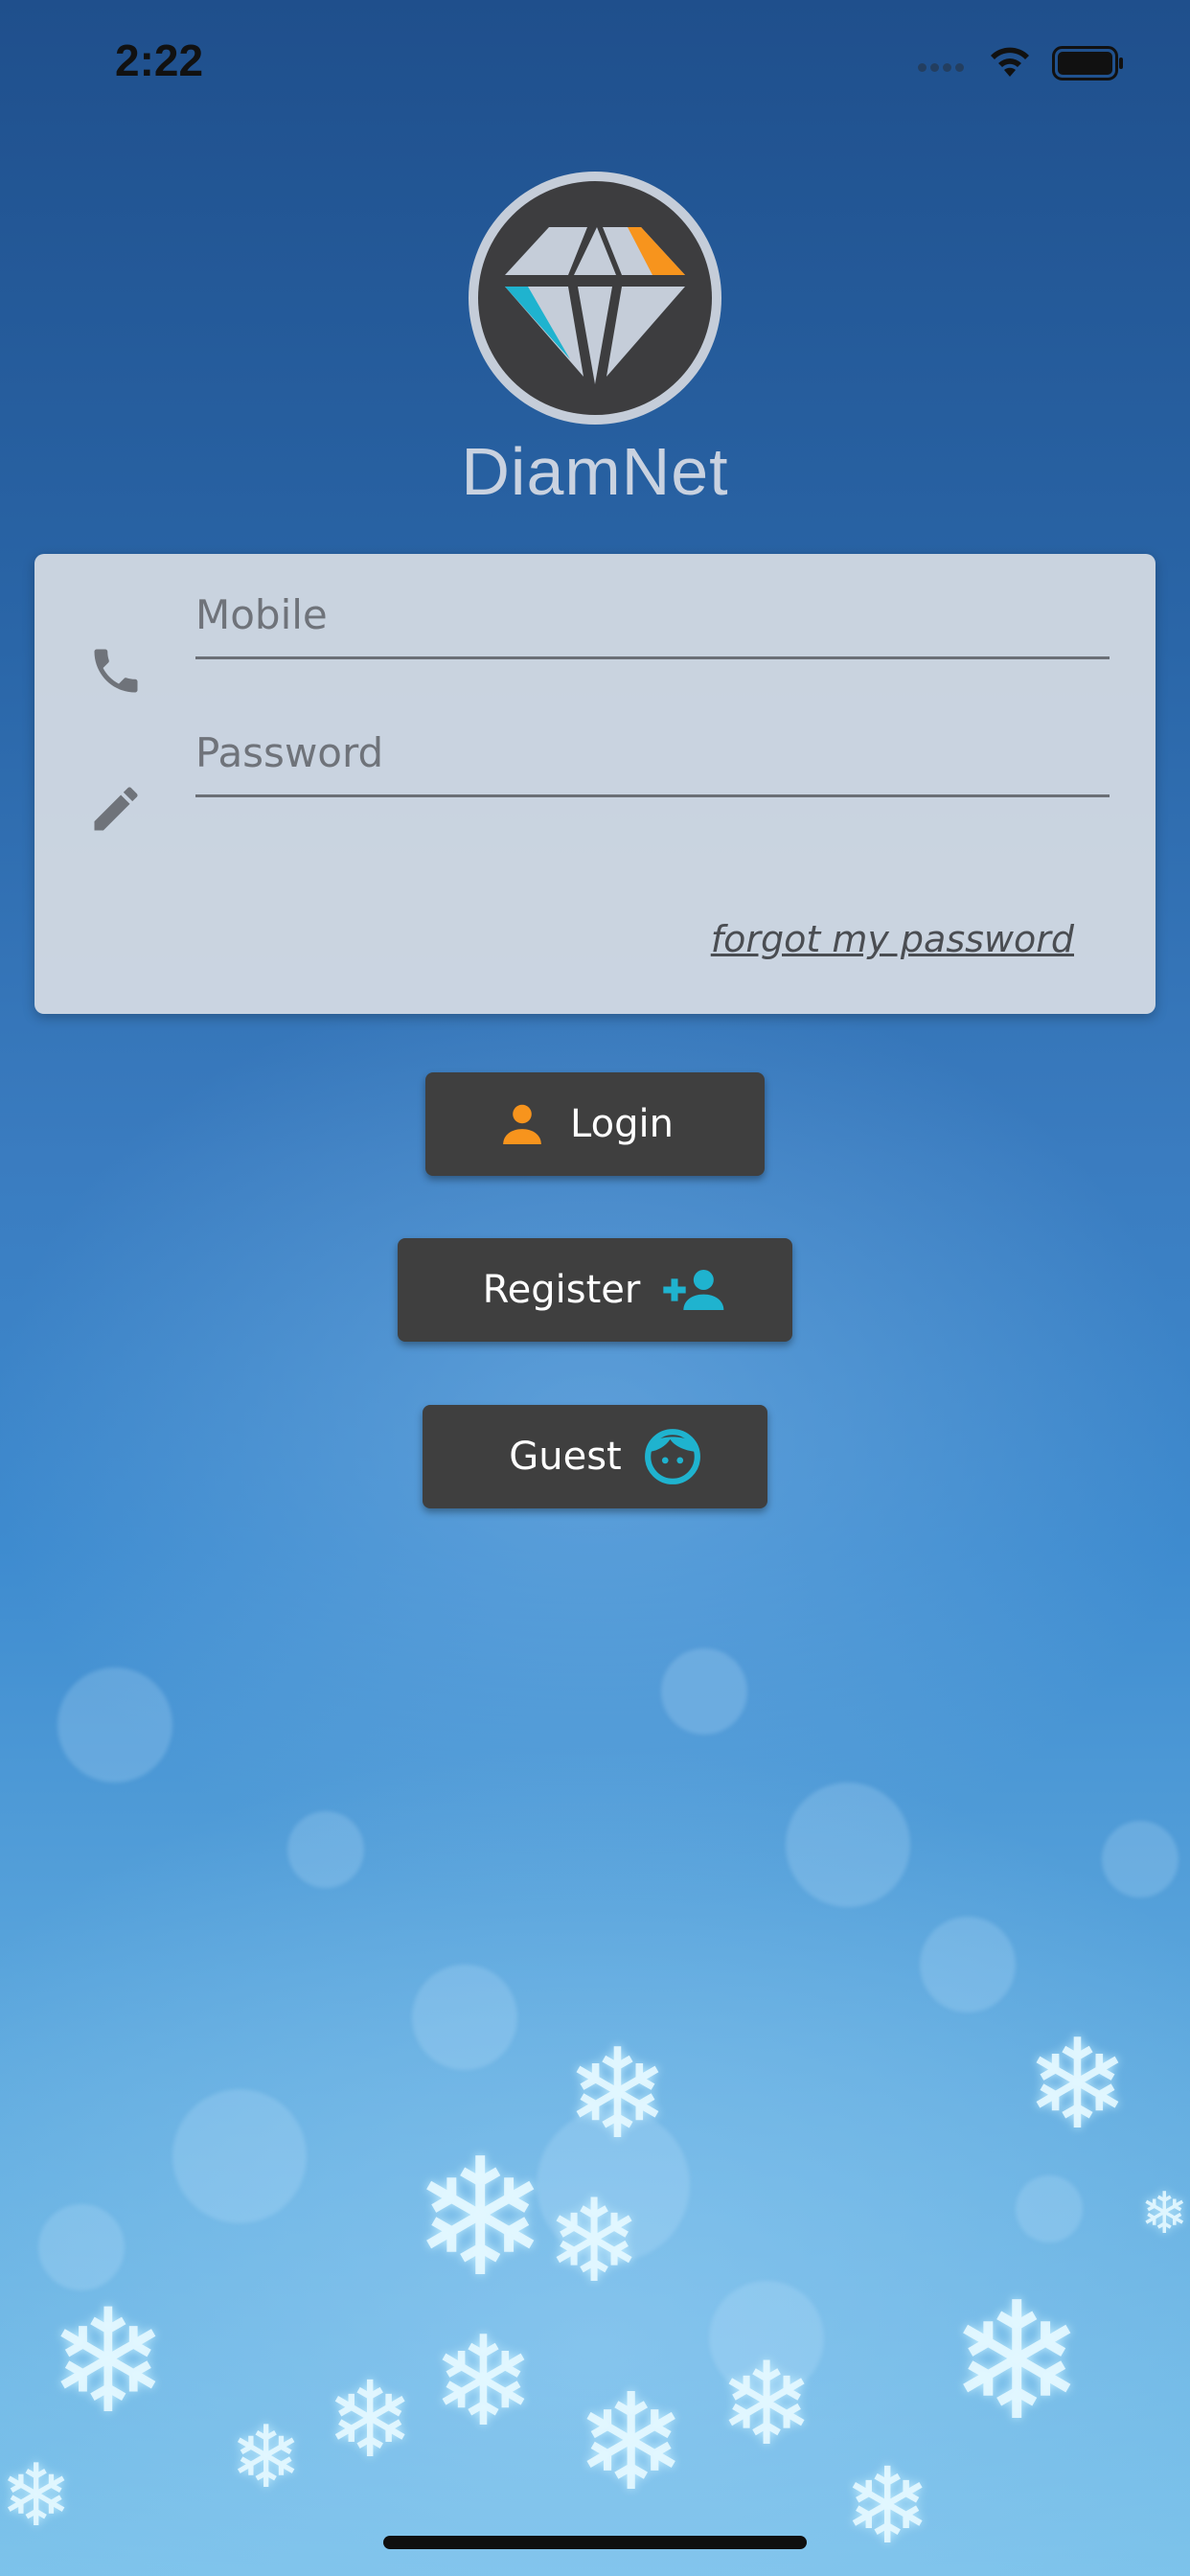  I want to click on add-person-icon, so click(694, 1290).